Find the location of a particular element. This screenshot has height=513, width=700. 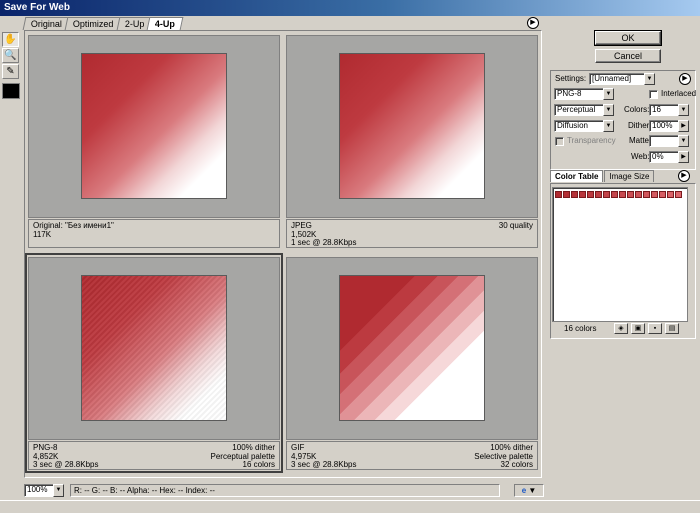

view-menu-arrow-icon: ▶ is located at coordinates (533, 23).